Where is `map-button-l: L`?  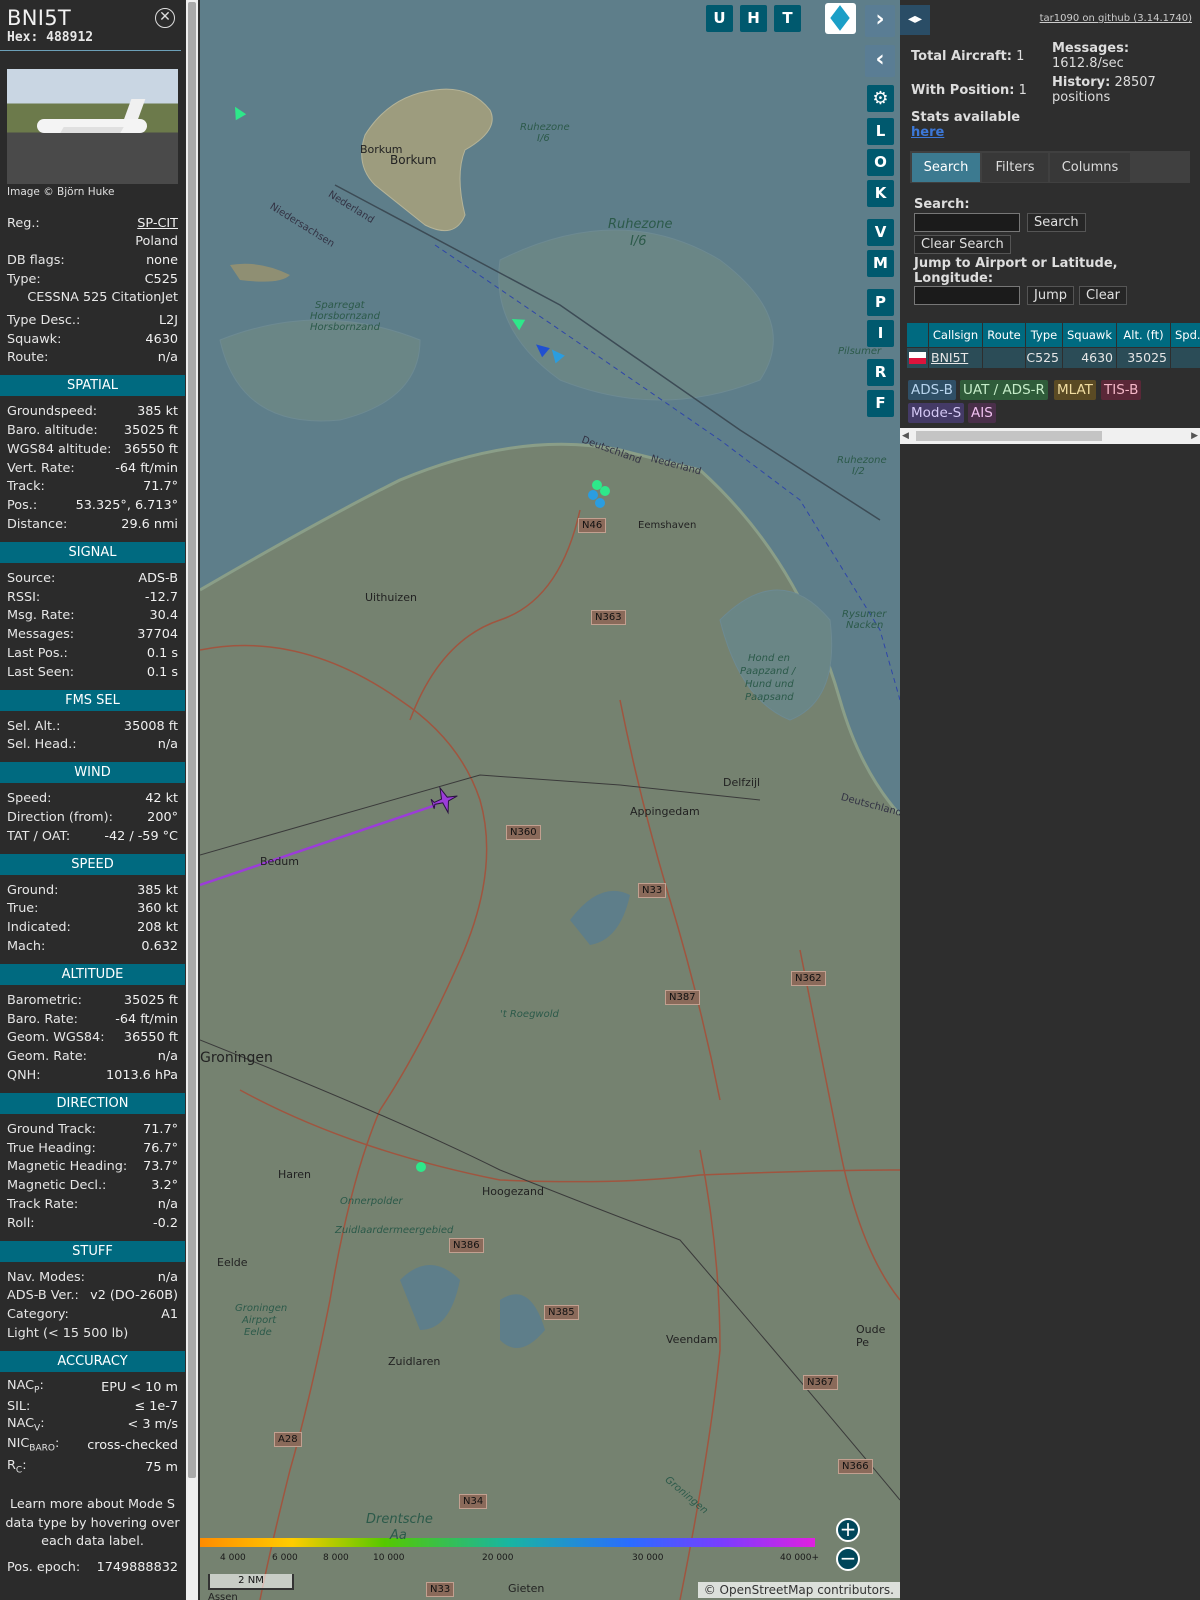
map-button-l: L is located at coordinates (880, 131).